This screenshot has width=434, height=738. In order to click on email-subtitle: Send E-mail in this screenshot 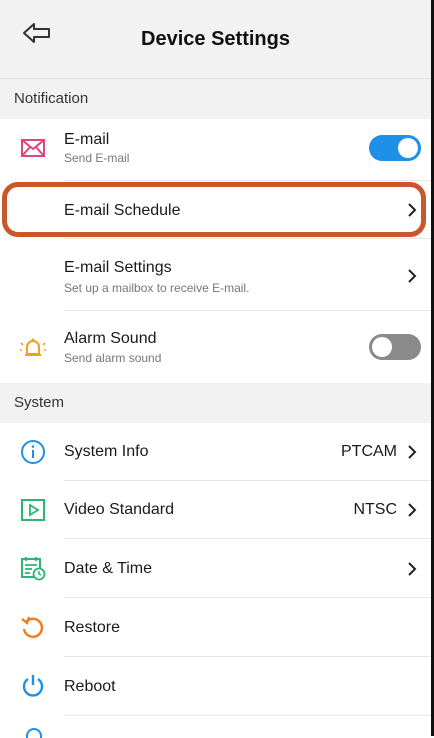, I will do `click(97, 158)`.